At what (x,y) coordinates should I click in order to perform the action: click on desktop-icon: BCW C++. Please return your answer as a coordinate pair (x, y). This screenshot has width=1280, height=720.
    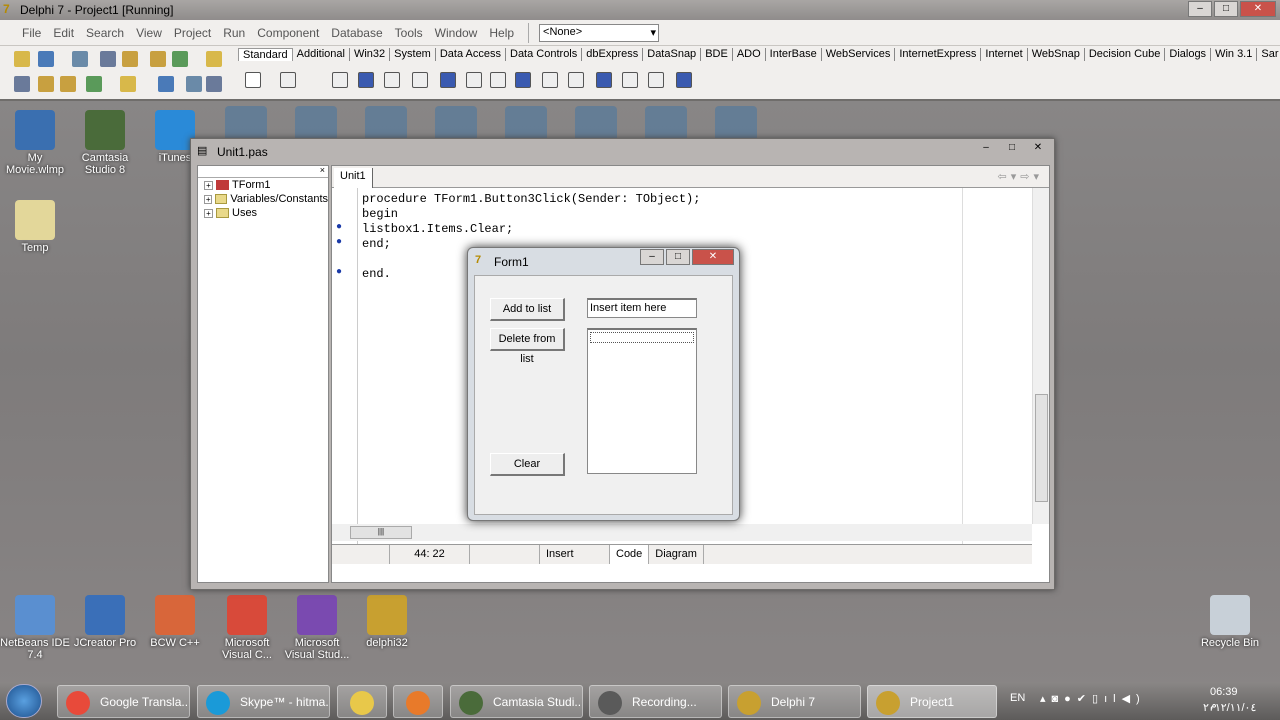
    Looking at the image, I should click on (175, 622).